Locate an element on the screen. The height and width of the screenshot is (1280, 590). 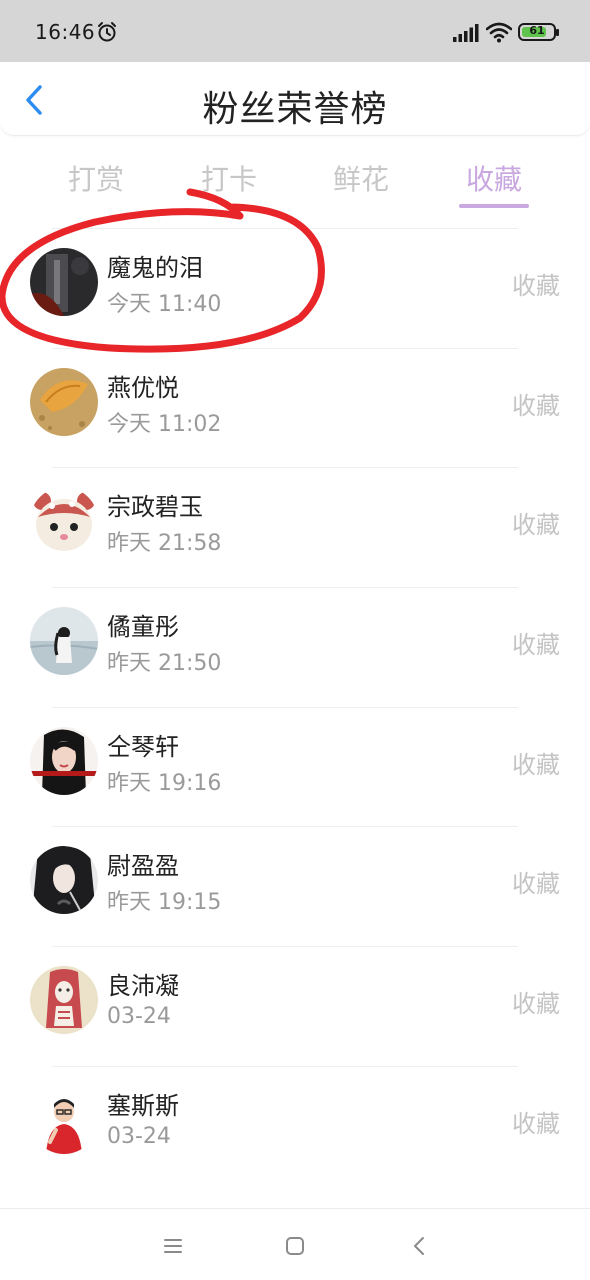
fan-name: 尉盈盈 is located at coordinates (143, 866).